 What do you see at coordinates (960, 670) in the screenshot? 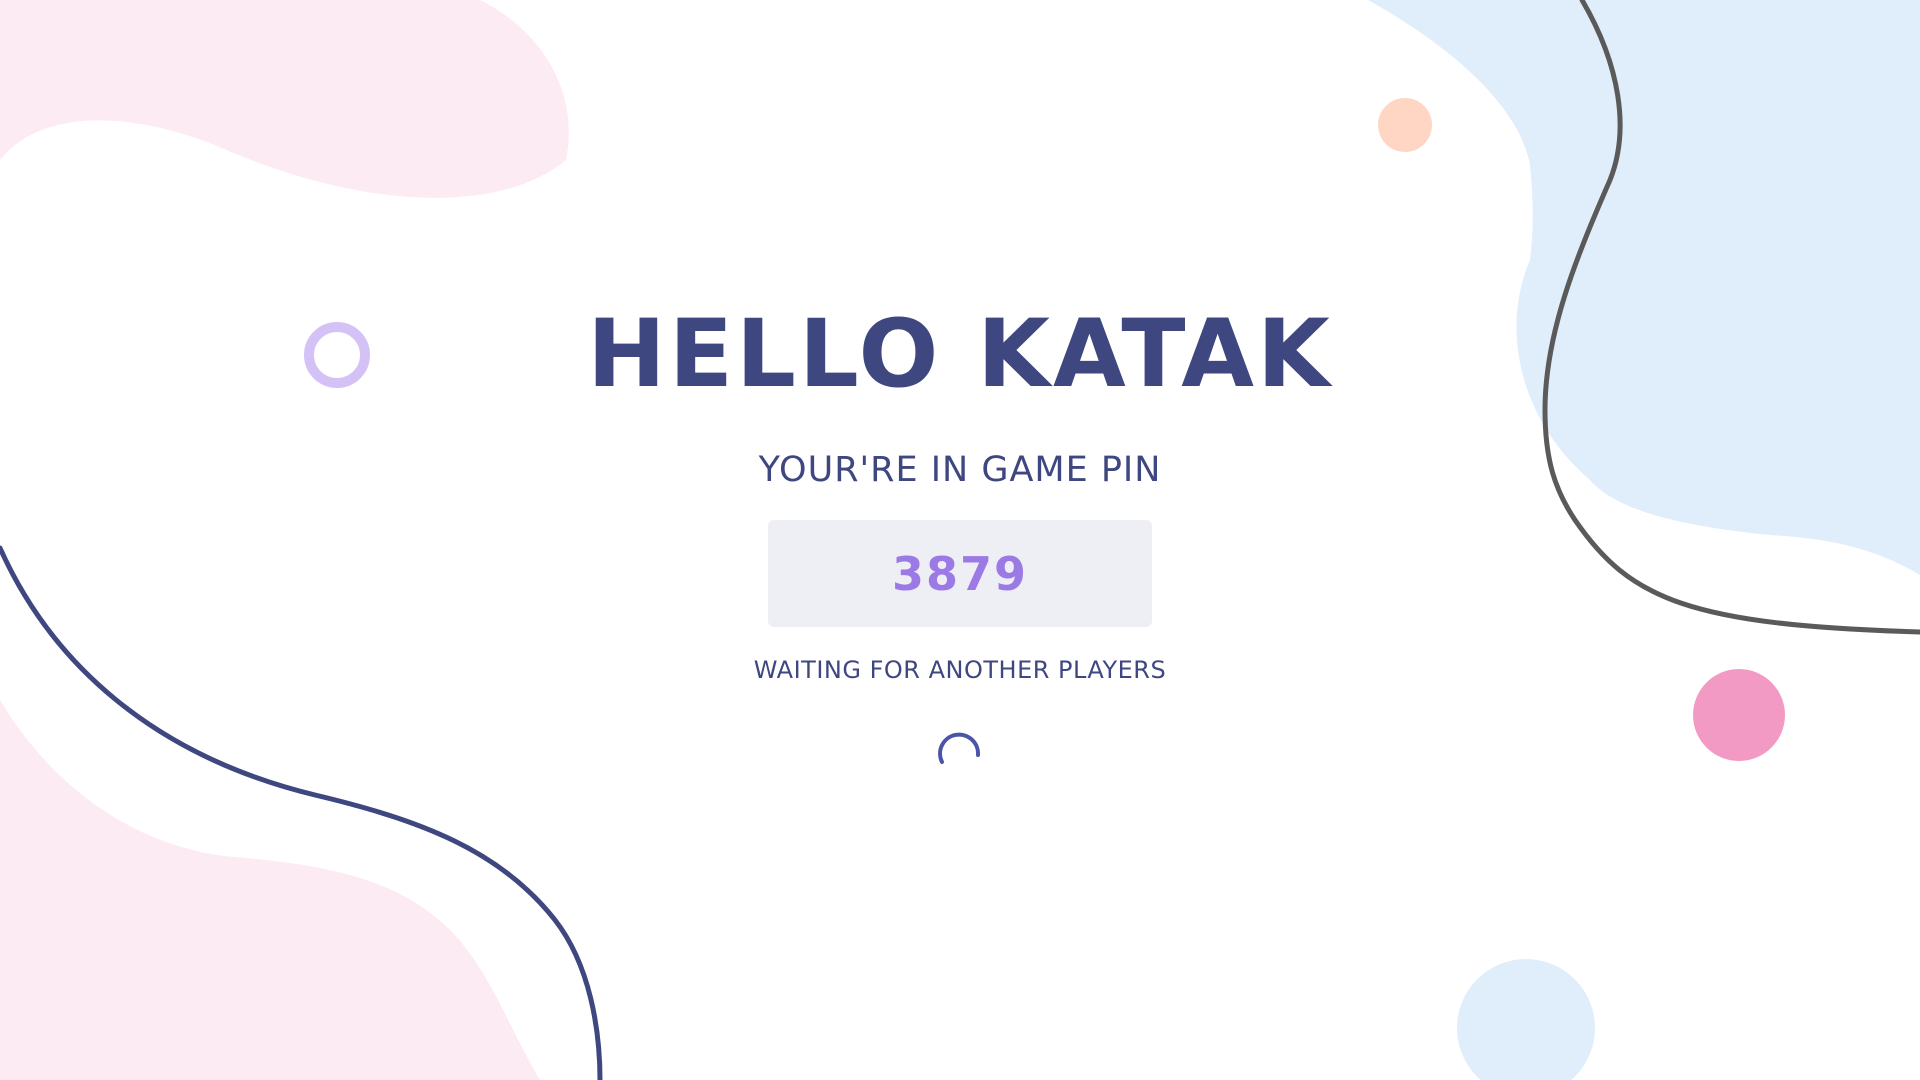
I see `waiting-status-text: WAITING FOR ANOTHER PLAYERS` at bounding box center [960, 670].